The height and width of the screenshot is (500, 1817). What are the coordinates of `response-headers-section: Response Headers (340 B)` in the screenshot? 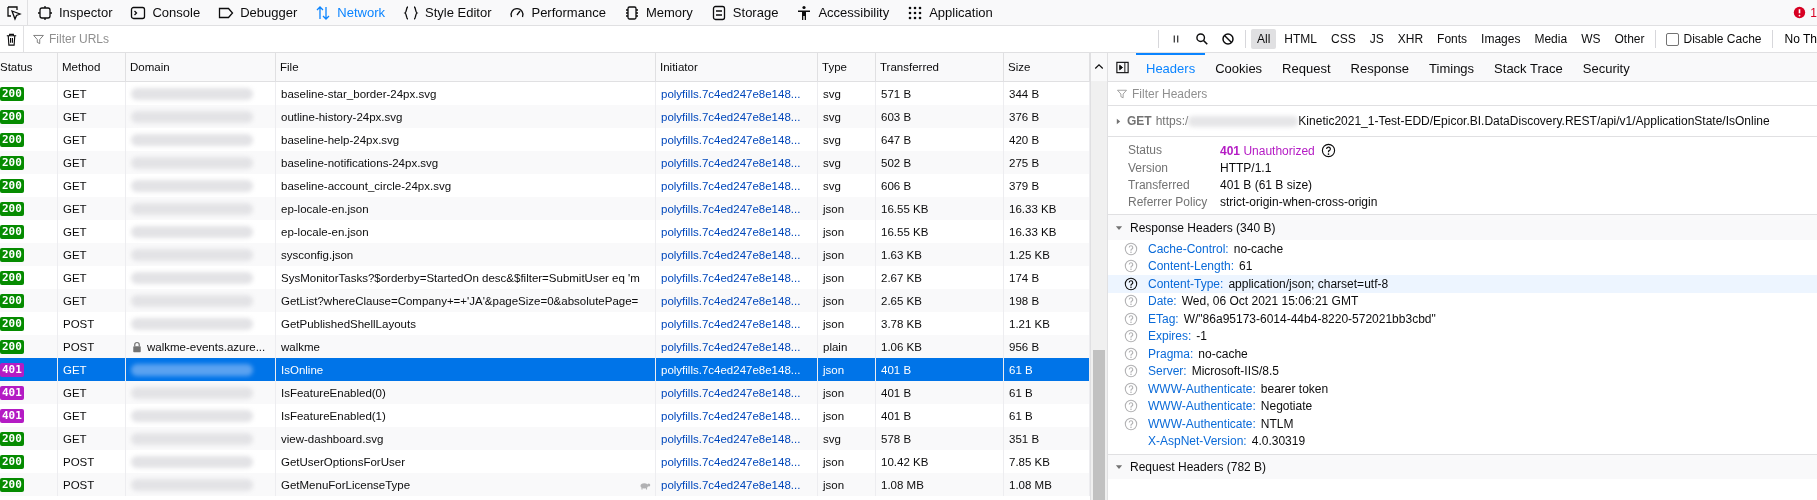 It's located at (1462, 227).